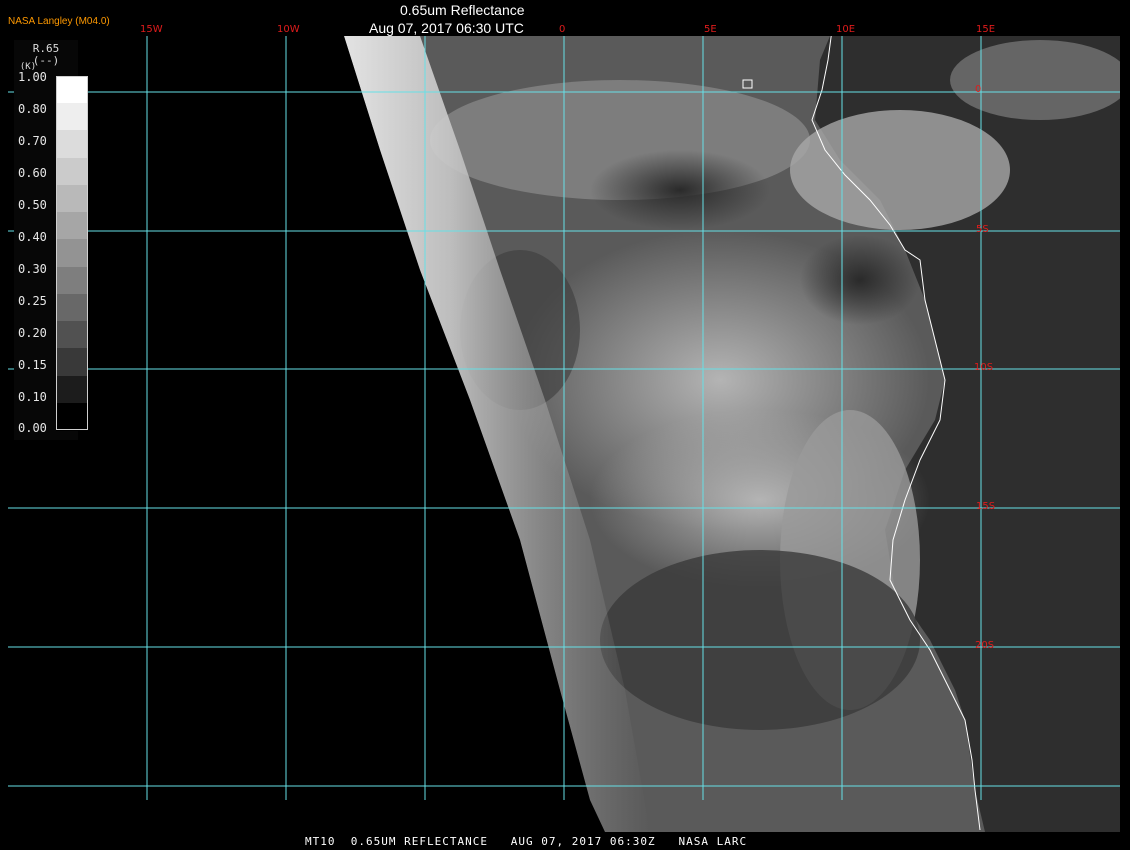 The height and width of the screenshot is (850, 1130). Describe the element at coordinates (462, 10) in the screenshot. I see `product-title: 0.65um Reflectance` at that location.